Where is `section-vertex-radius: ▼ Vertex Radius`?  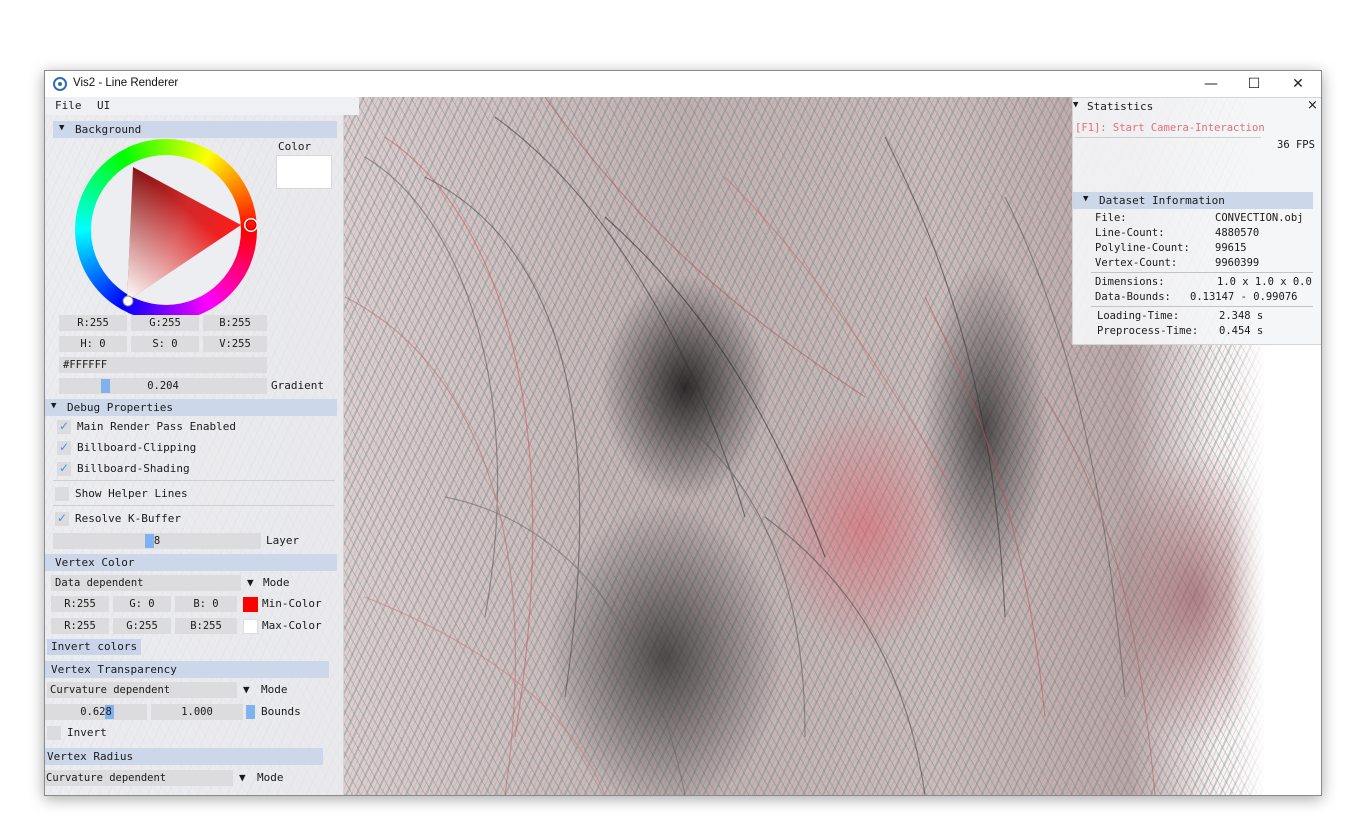 section-vertex-radius: ▼ Vertex Radius is located at coordinates (184, 756).